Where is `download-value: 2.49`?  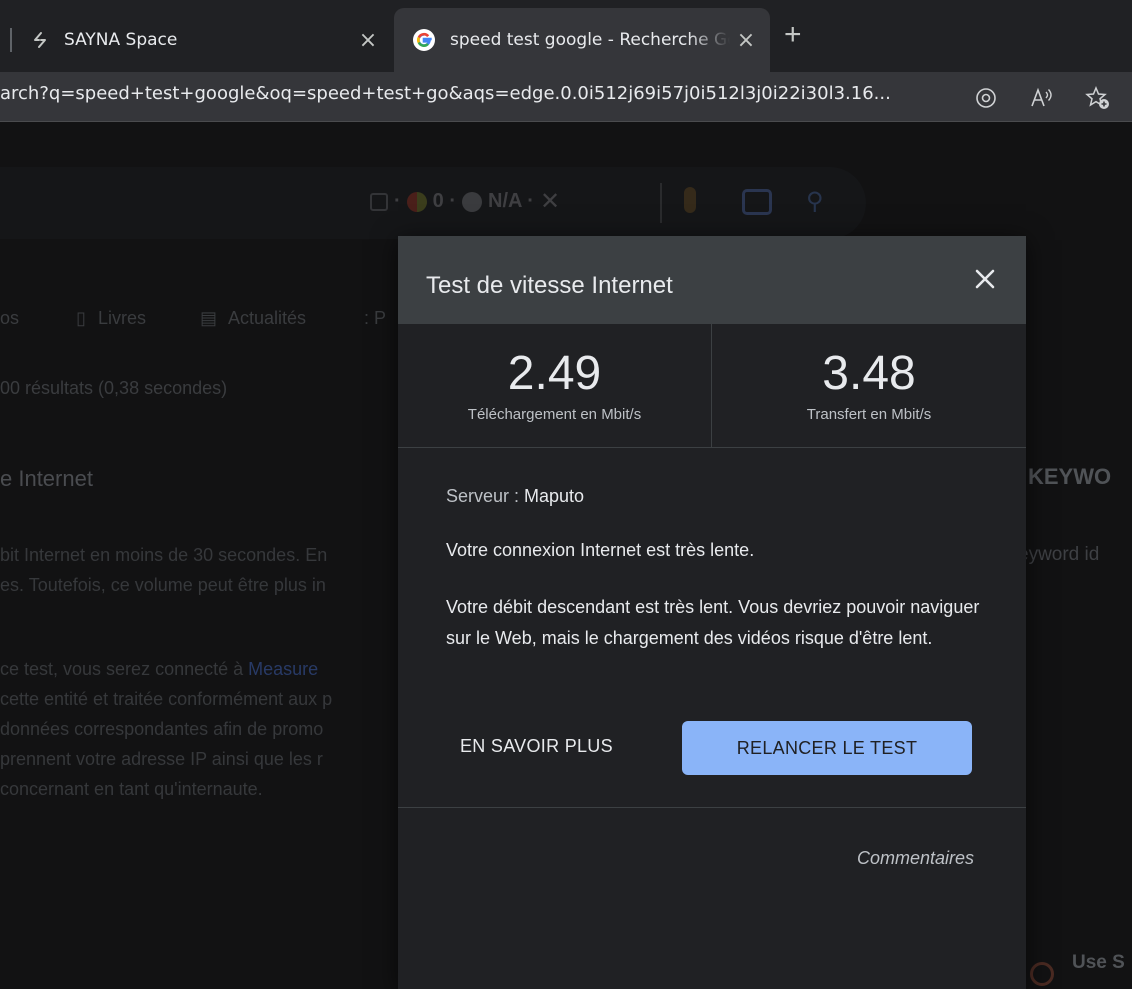 download-value: 2.49 is located at coordinates (554, 373).